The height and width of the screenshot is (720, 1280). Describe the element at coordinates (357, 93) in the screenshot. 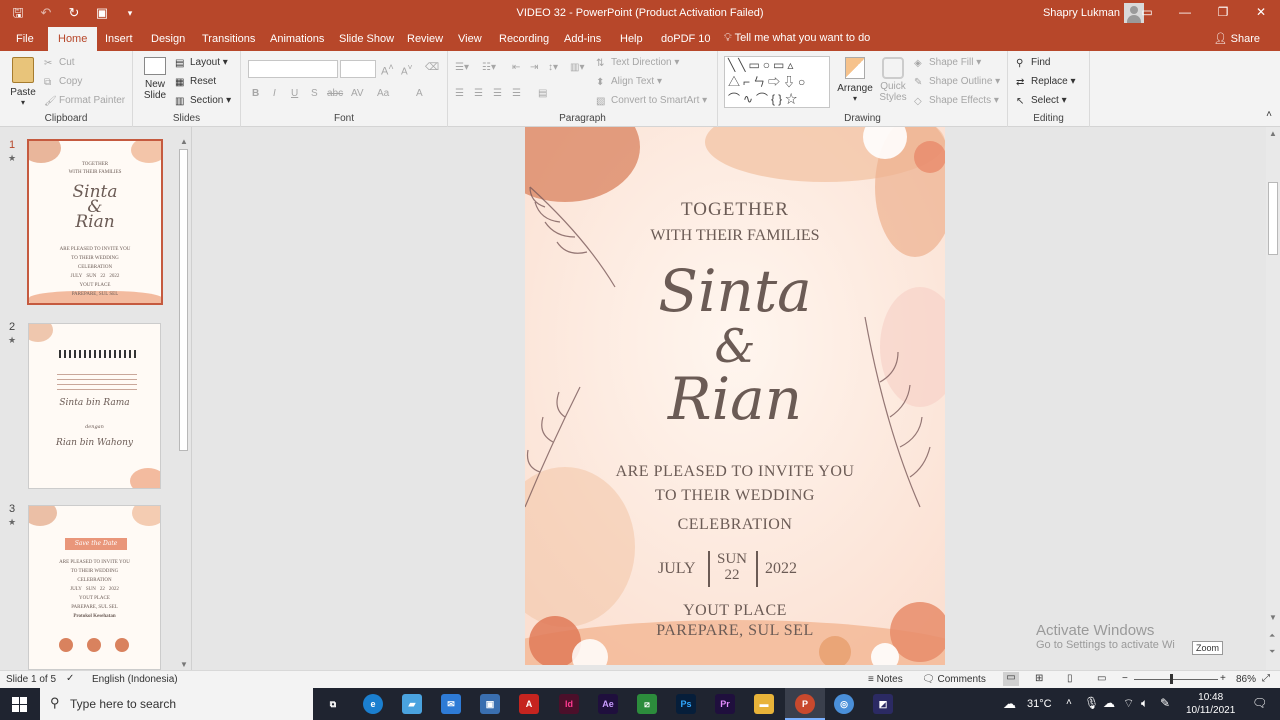

I see `char-spacing-button: AV` at that location.